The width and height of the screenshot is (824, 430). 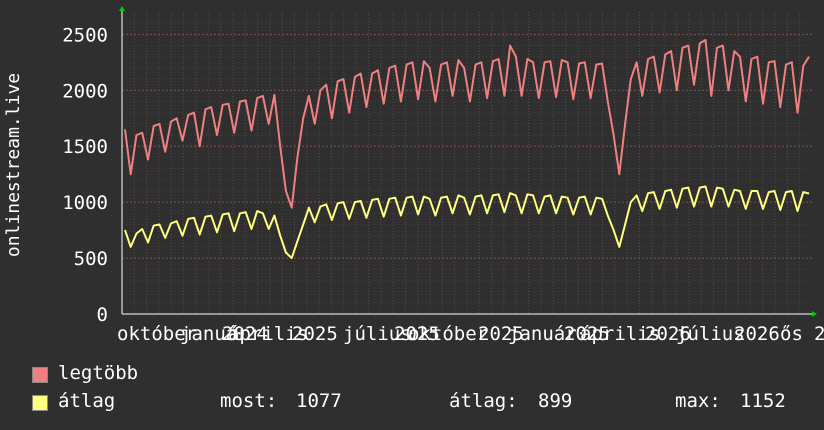 What do you see at coordinates (40, 403) in the screenshot?
I see `legend-swatch-avg` at bounding box center [40, 403].